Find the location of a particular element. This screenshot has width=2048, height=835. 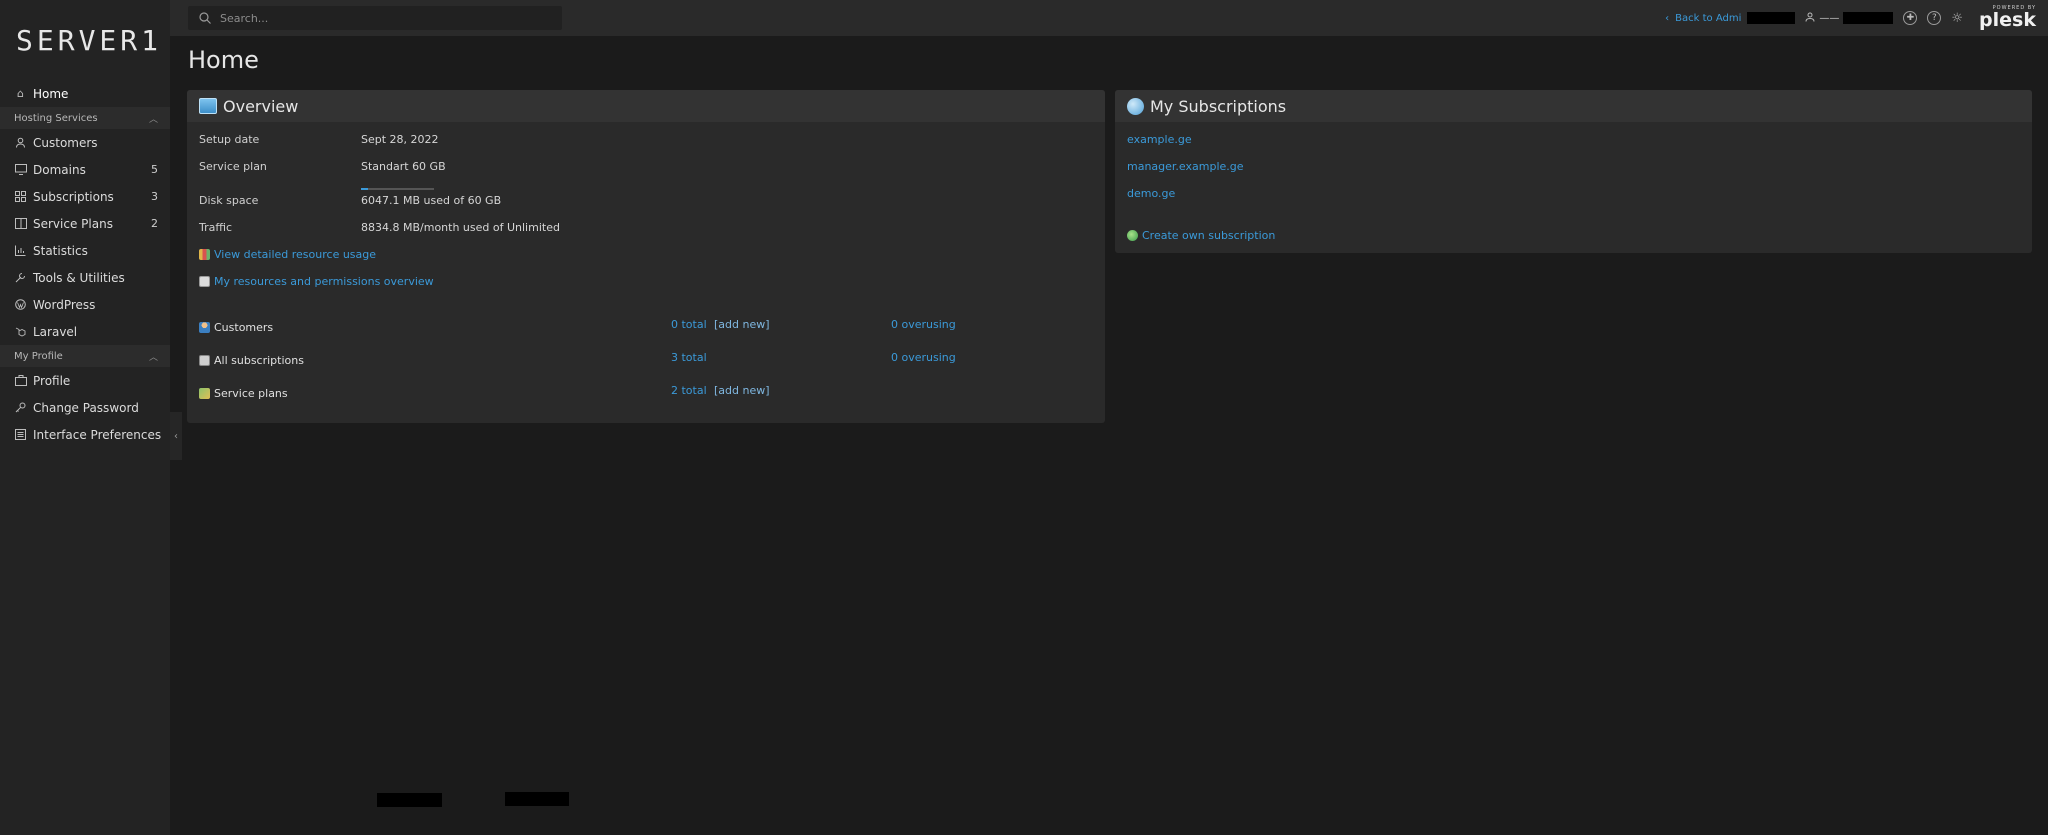

subscriptions-count: 3 is located at coordinates (154, 196).